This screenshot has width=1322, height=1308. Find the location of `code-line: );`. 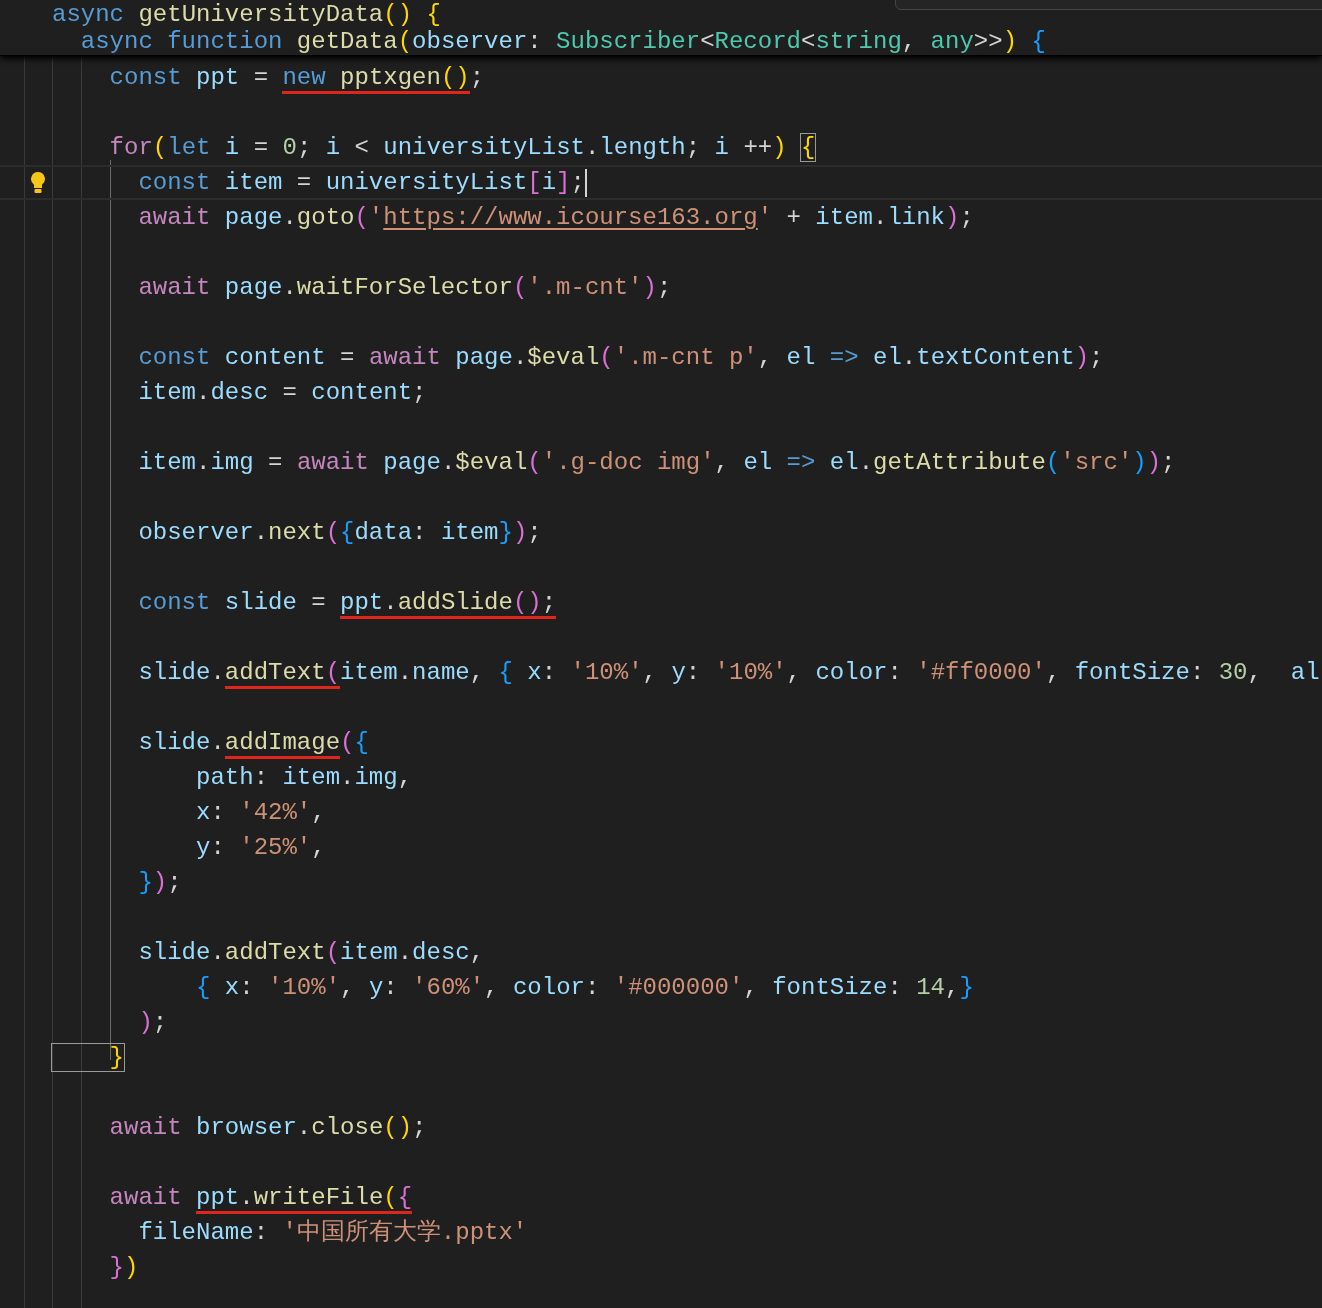

code-line: ); is located at coordinates (152, 1022).